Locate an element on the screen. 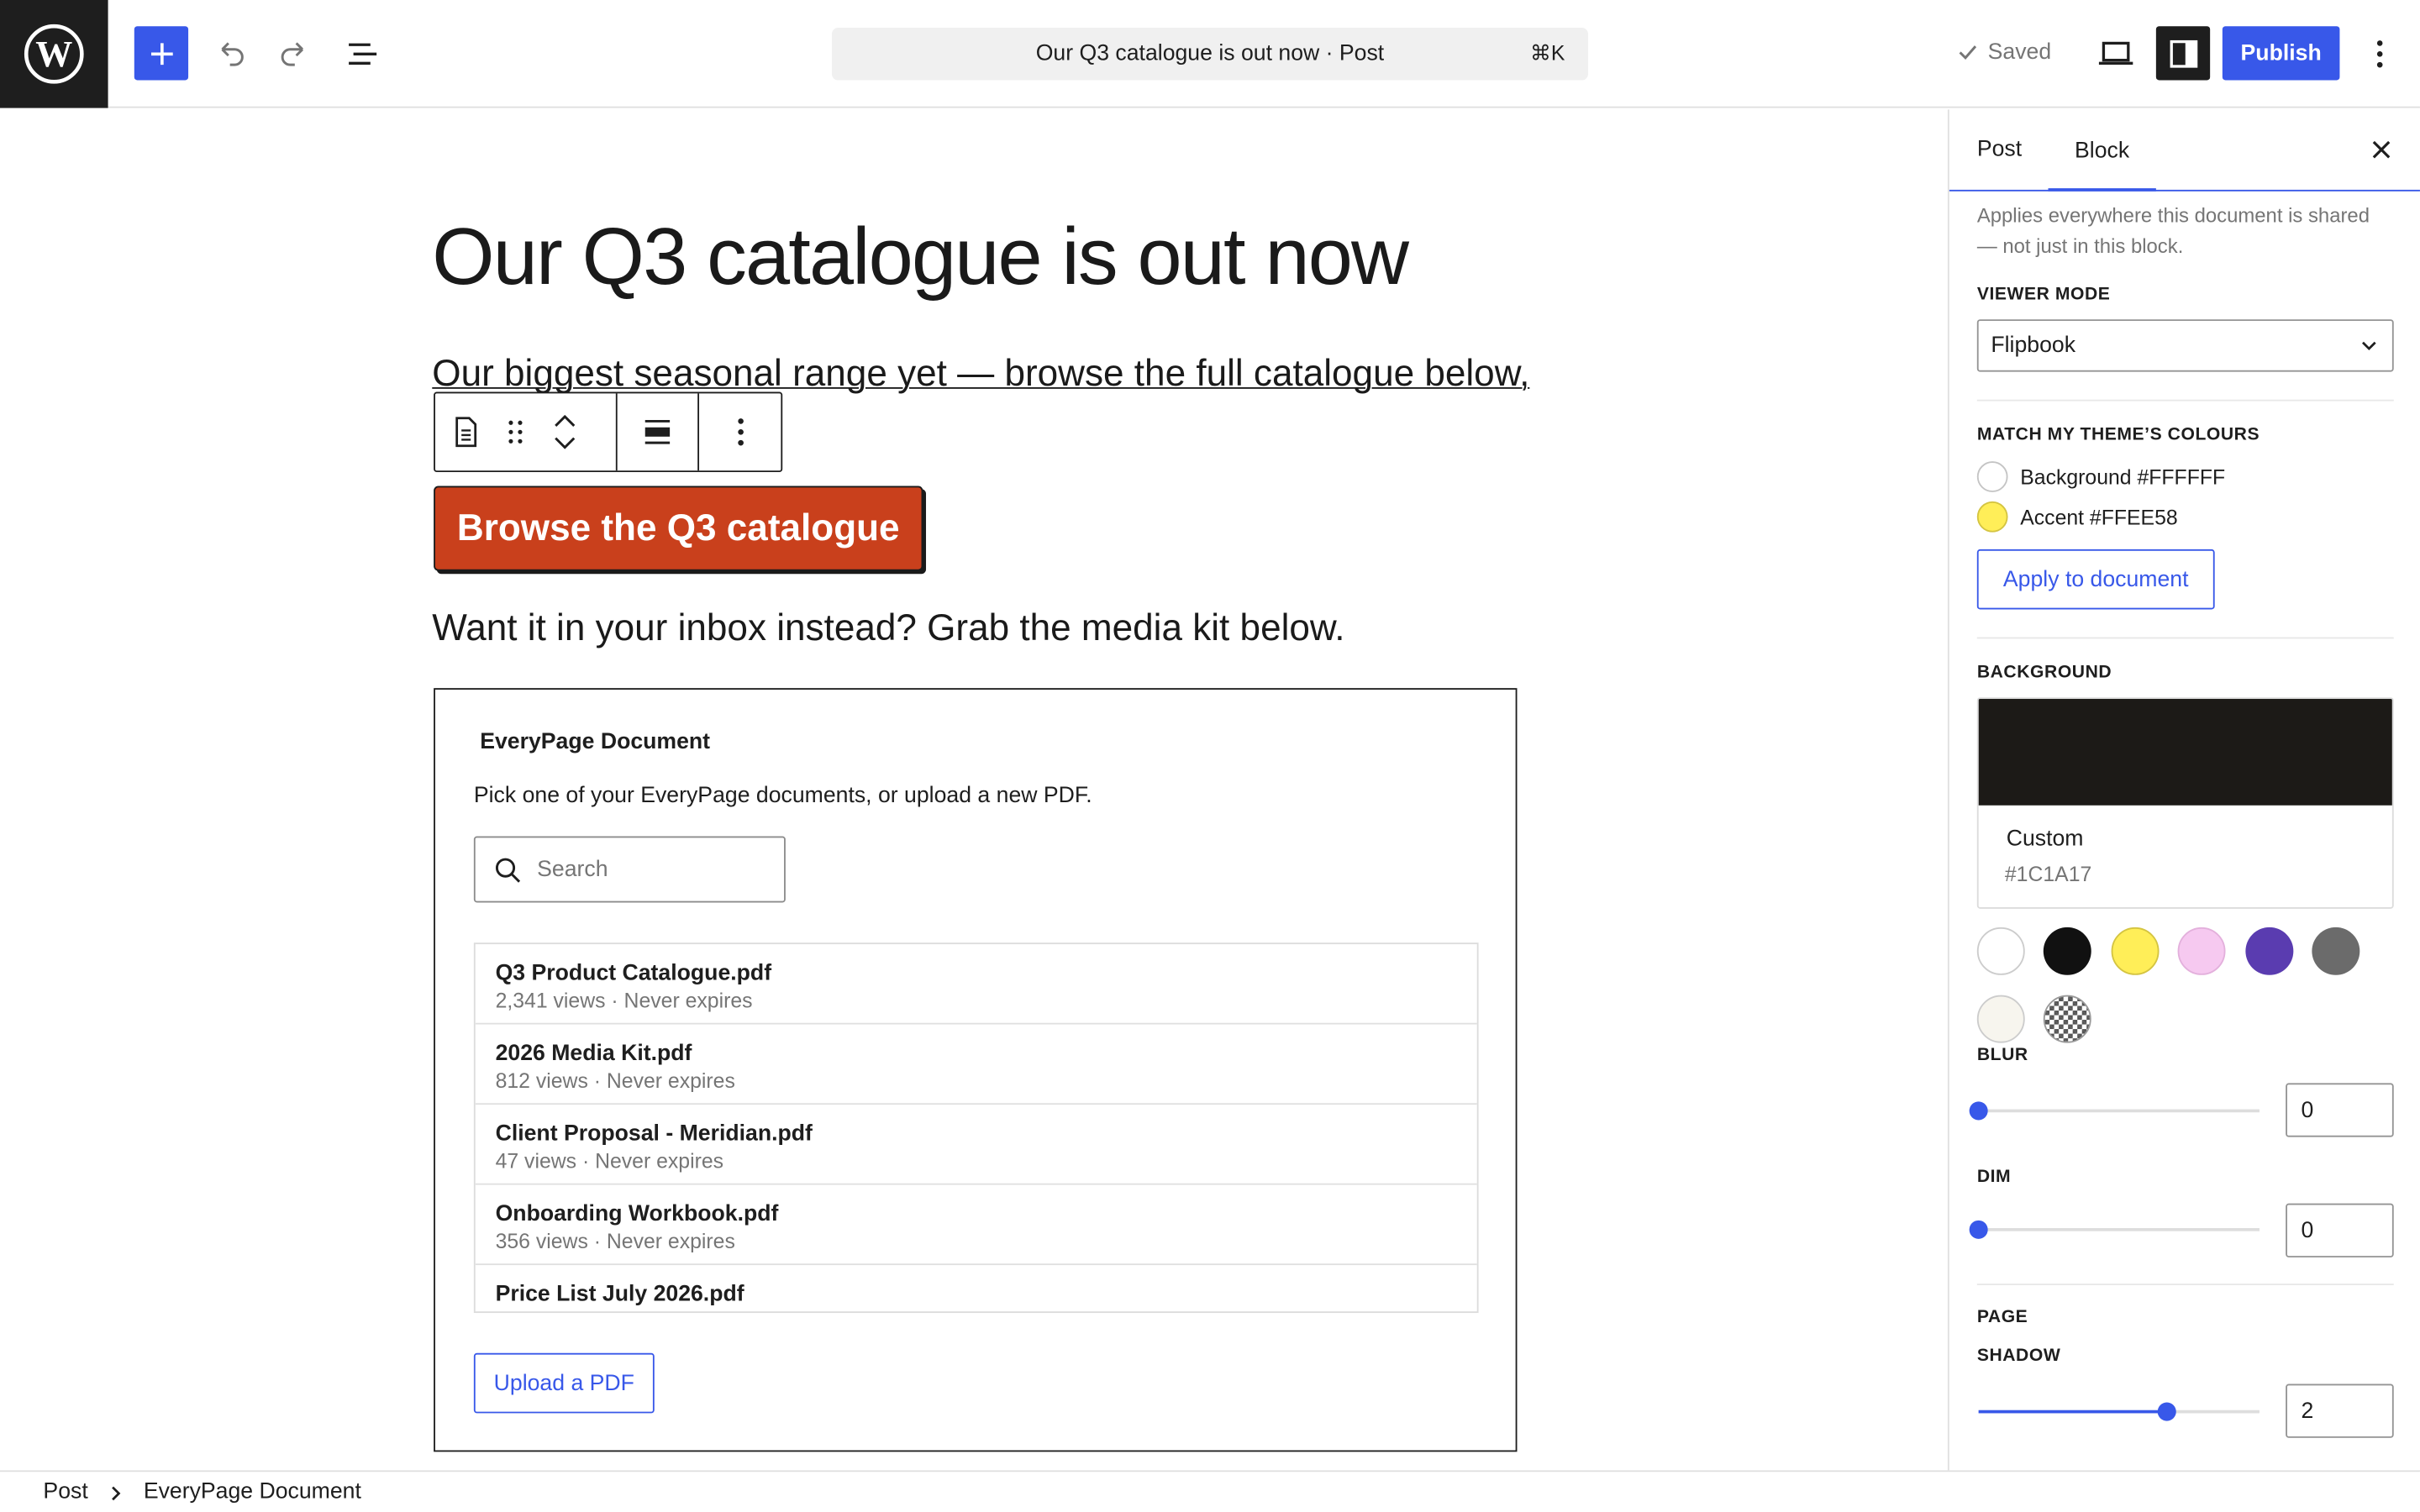  blur-slider-thumb is located at coordinates (1979, 1111).